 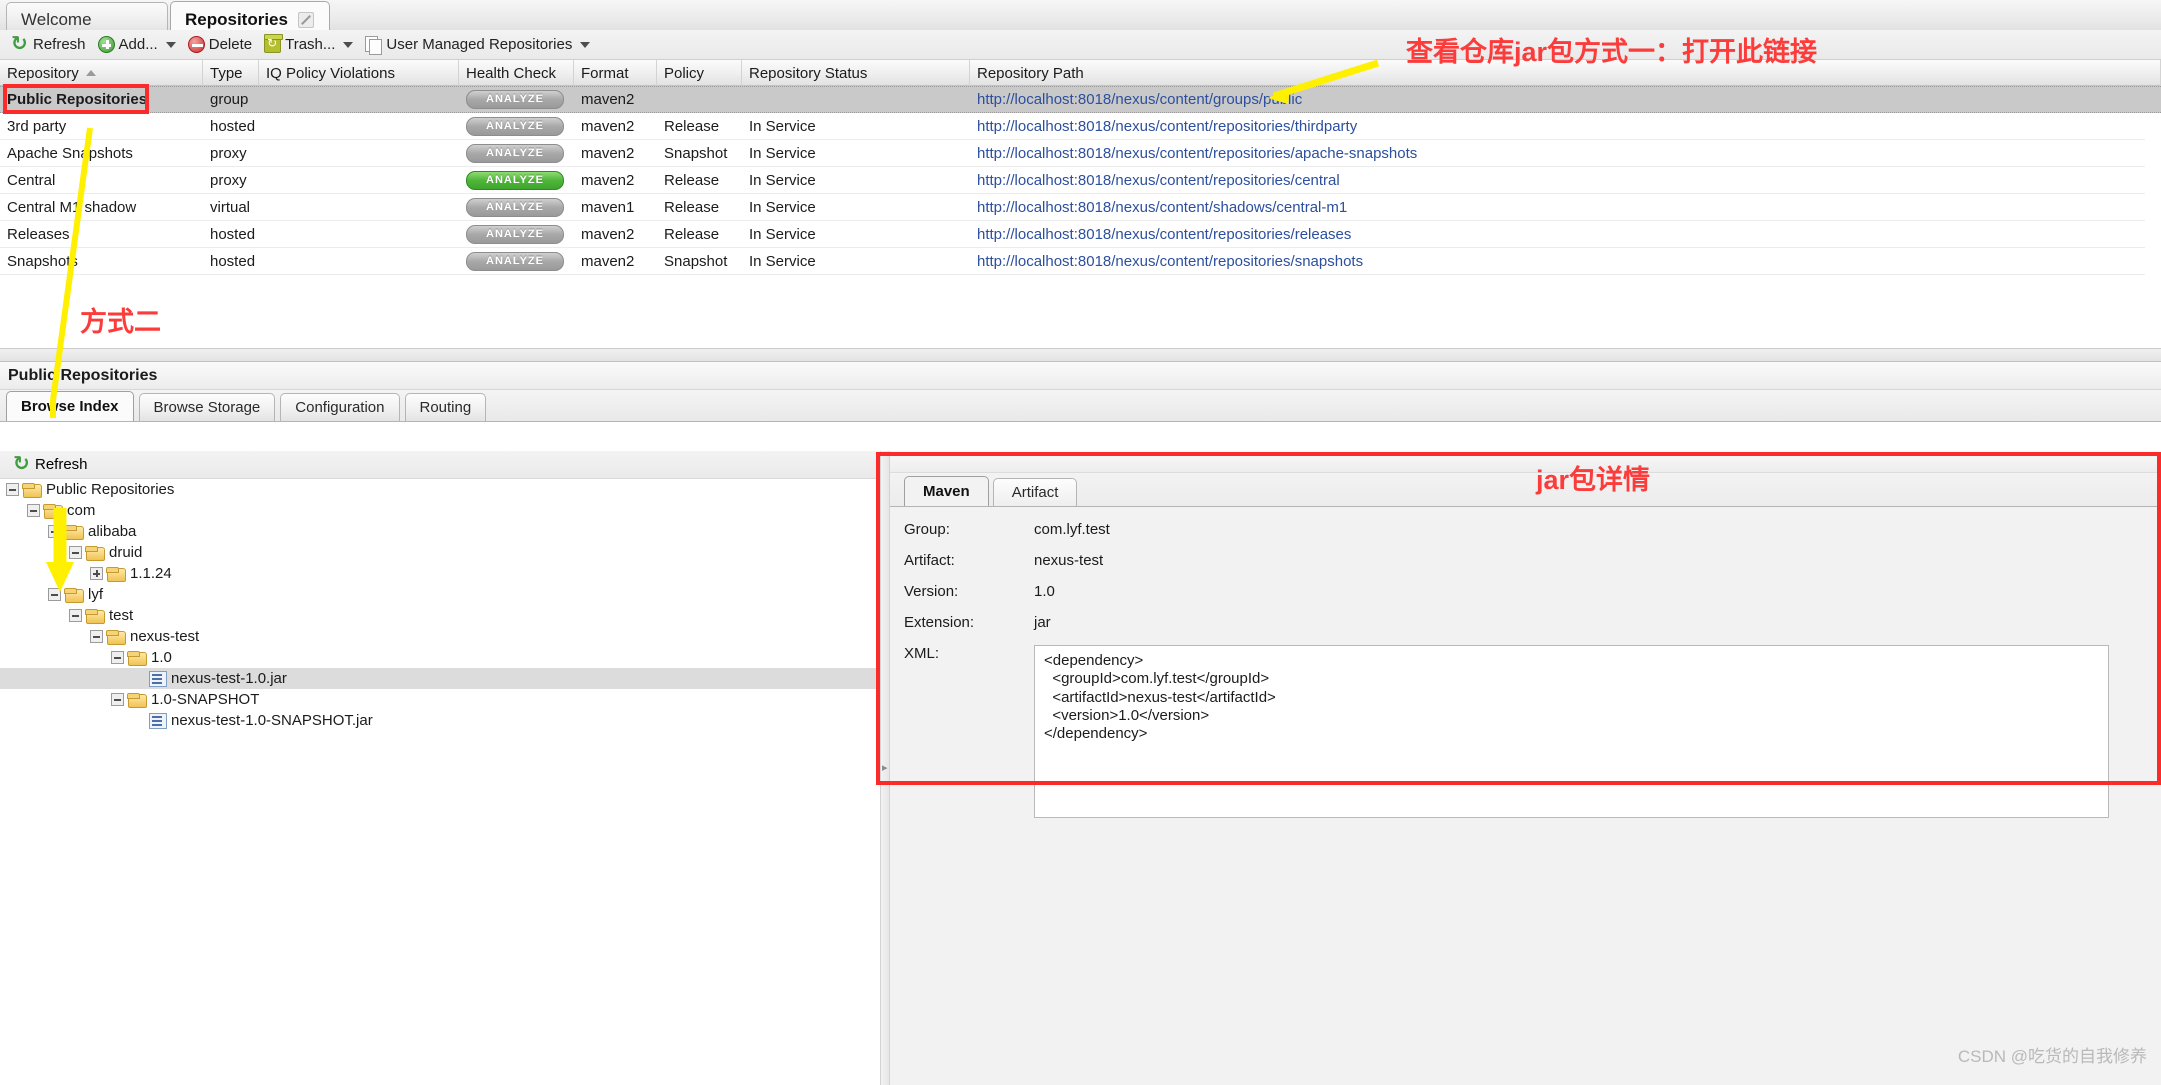 I want to click on horizontal-splitter, so click(x=1080, y=355).